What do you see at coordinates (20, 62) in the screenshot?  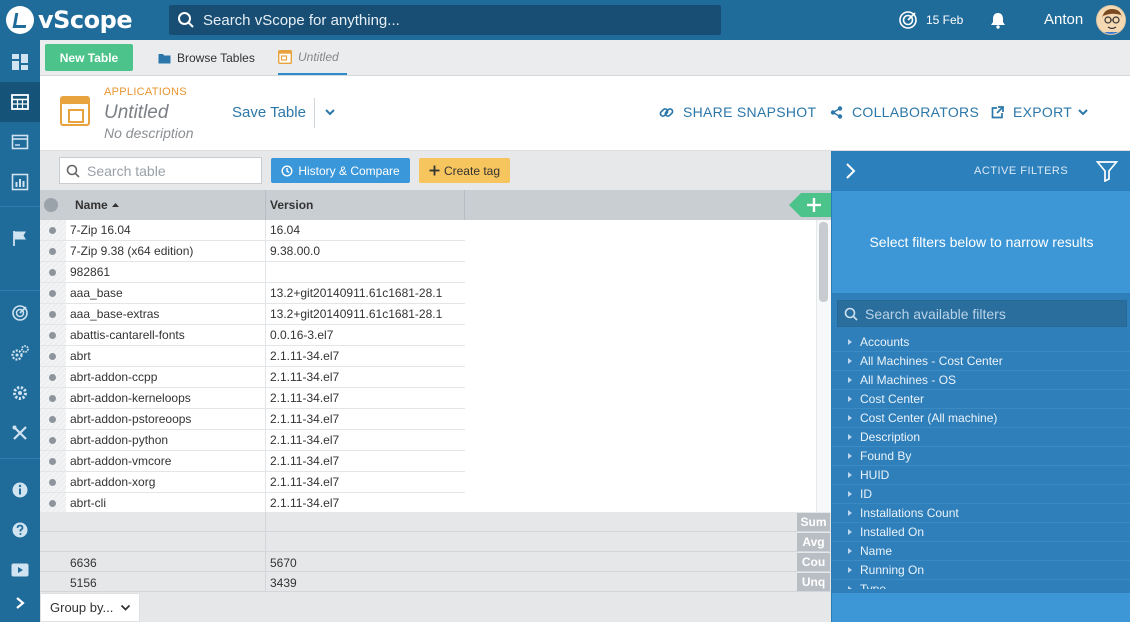 I see `nav-dashboard` at bounding box center [20, 62].